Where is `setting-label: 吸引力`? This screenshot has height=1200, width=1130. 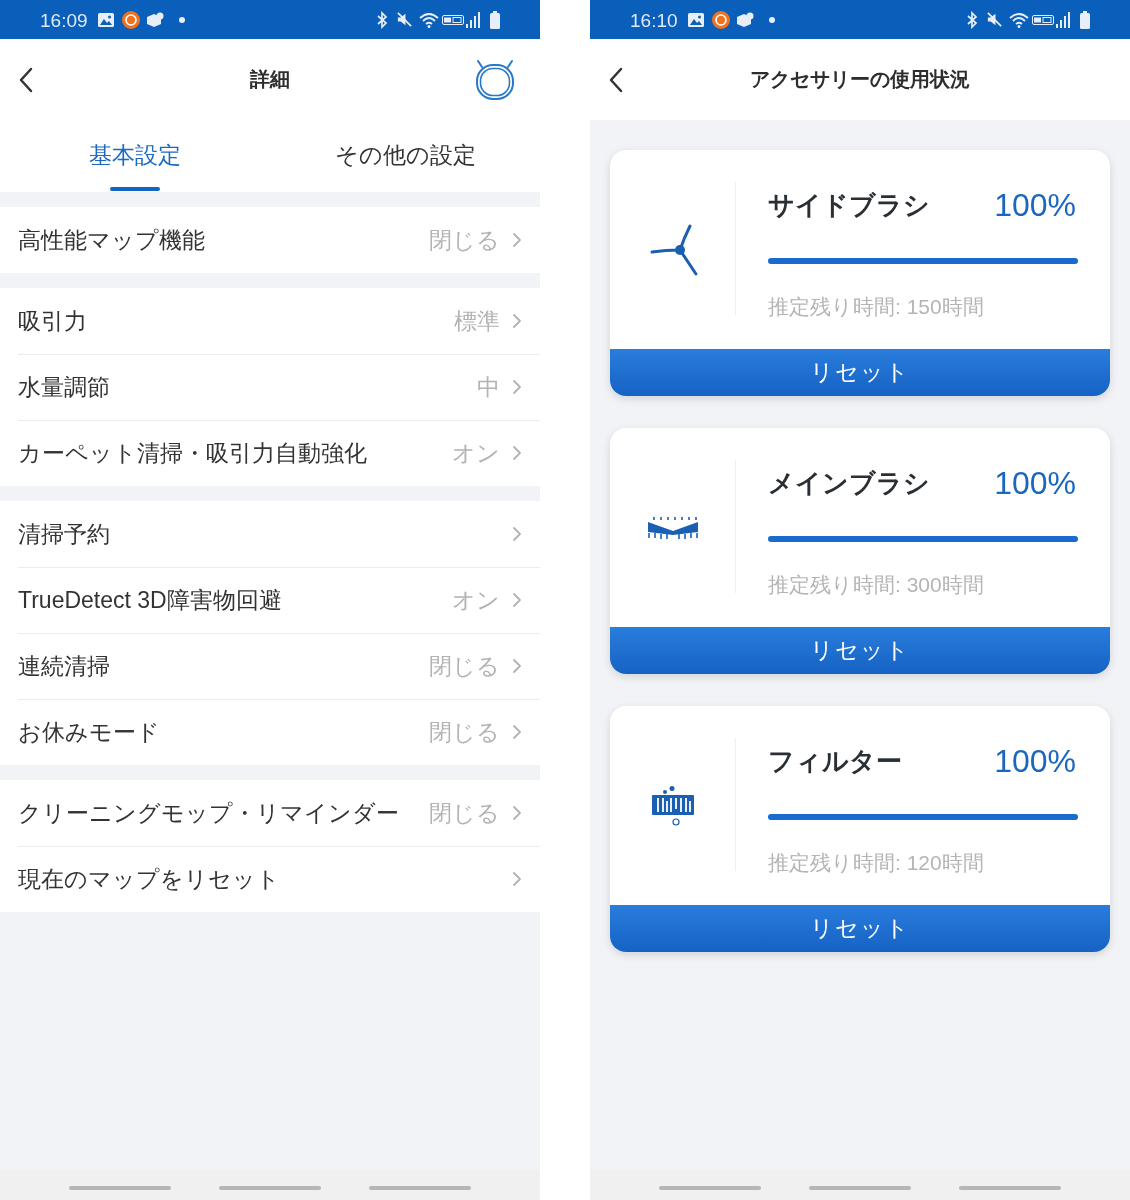
setting-label: 吸引力 is located at coordinates (52, 321).